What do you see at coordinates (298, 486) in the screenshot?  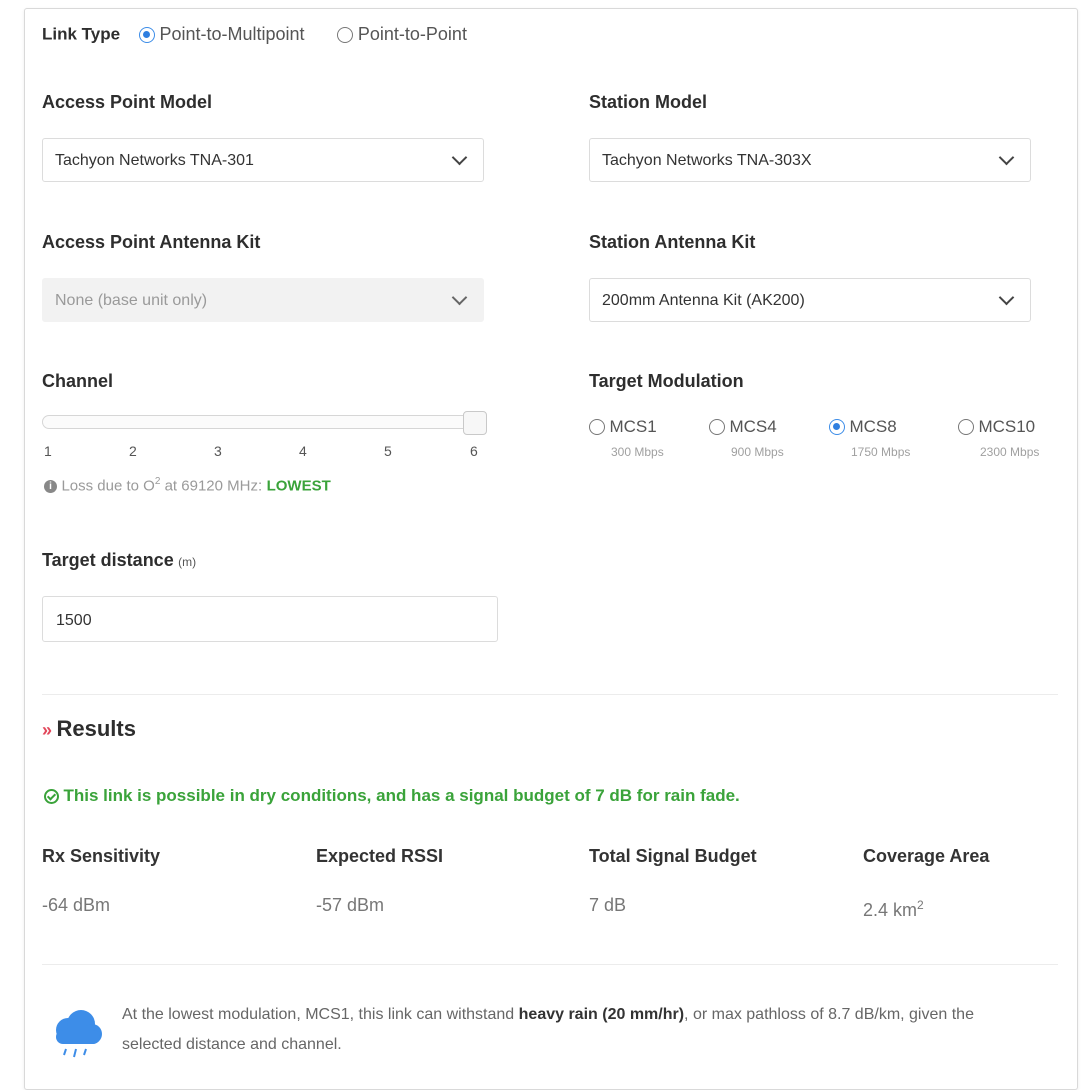 I see `loss-level-badge: LOWEST` at bounding box center [298, 486].